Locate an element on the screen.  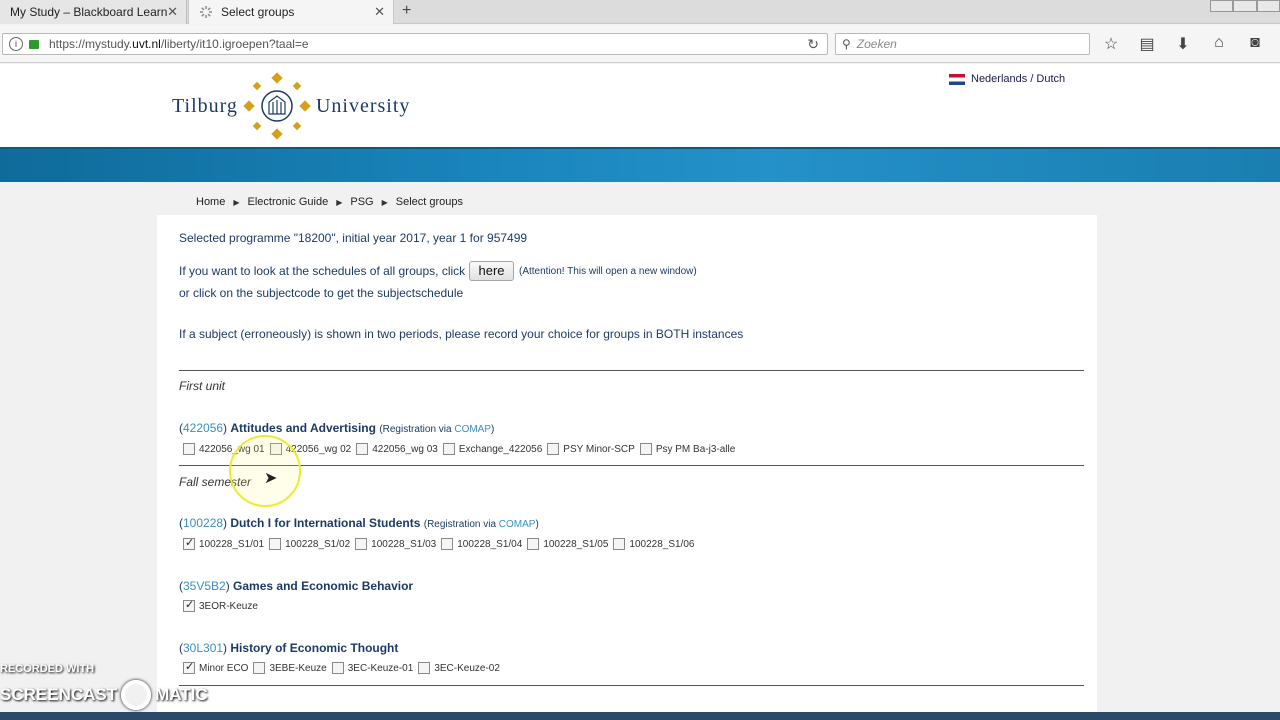
group-option: 100228_S1/05 is located at coordinates (567, 544).